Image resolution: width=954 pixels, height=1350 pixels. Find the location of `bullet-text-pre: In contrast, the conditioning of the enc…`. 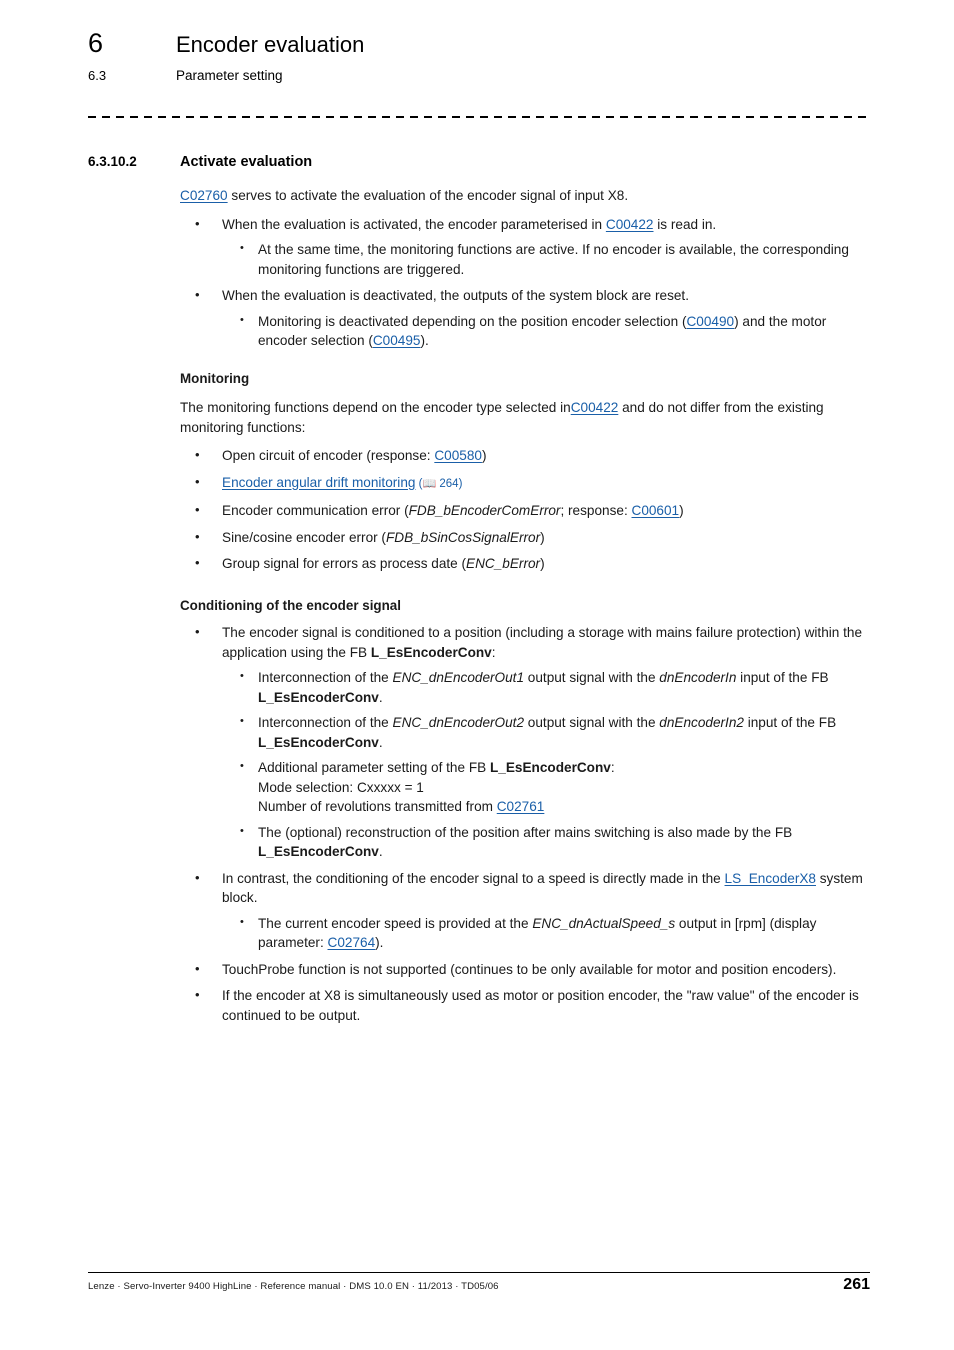

bullet-text-pre: In contrast, the conditioning of the enc… is located at coordinates (473, 878).